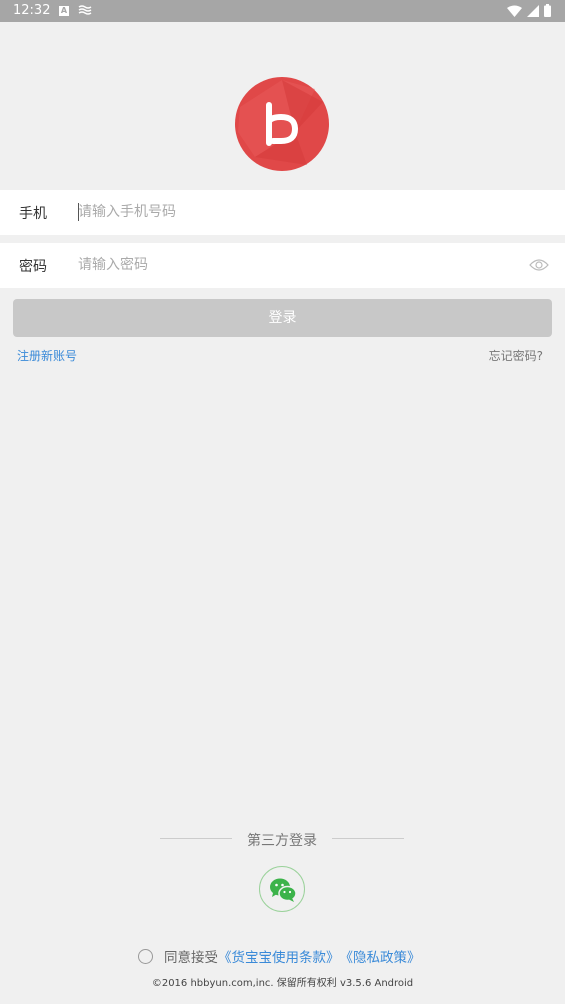 The width and height of the screenshot is (565, 1004). What do you see at coordinates (547, 10) in the screenshot?
I see `battery-icon` at bounding box center [547, 10].